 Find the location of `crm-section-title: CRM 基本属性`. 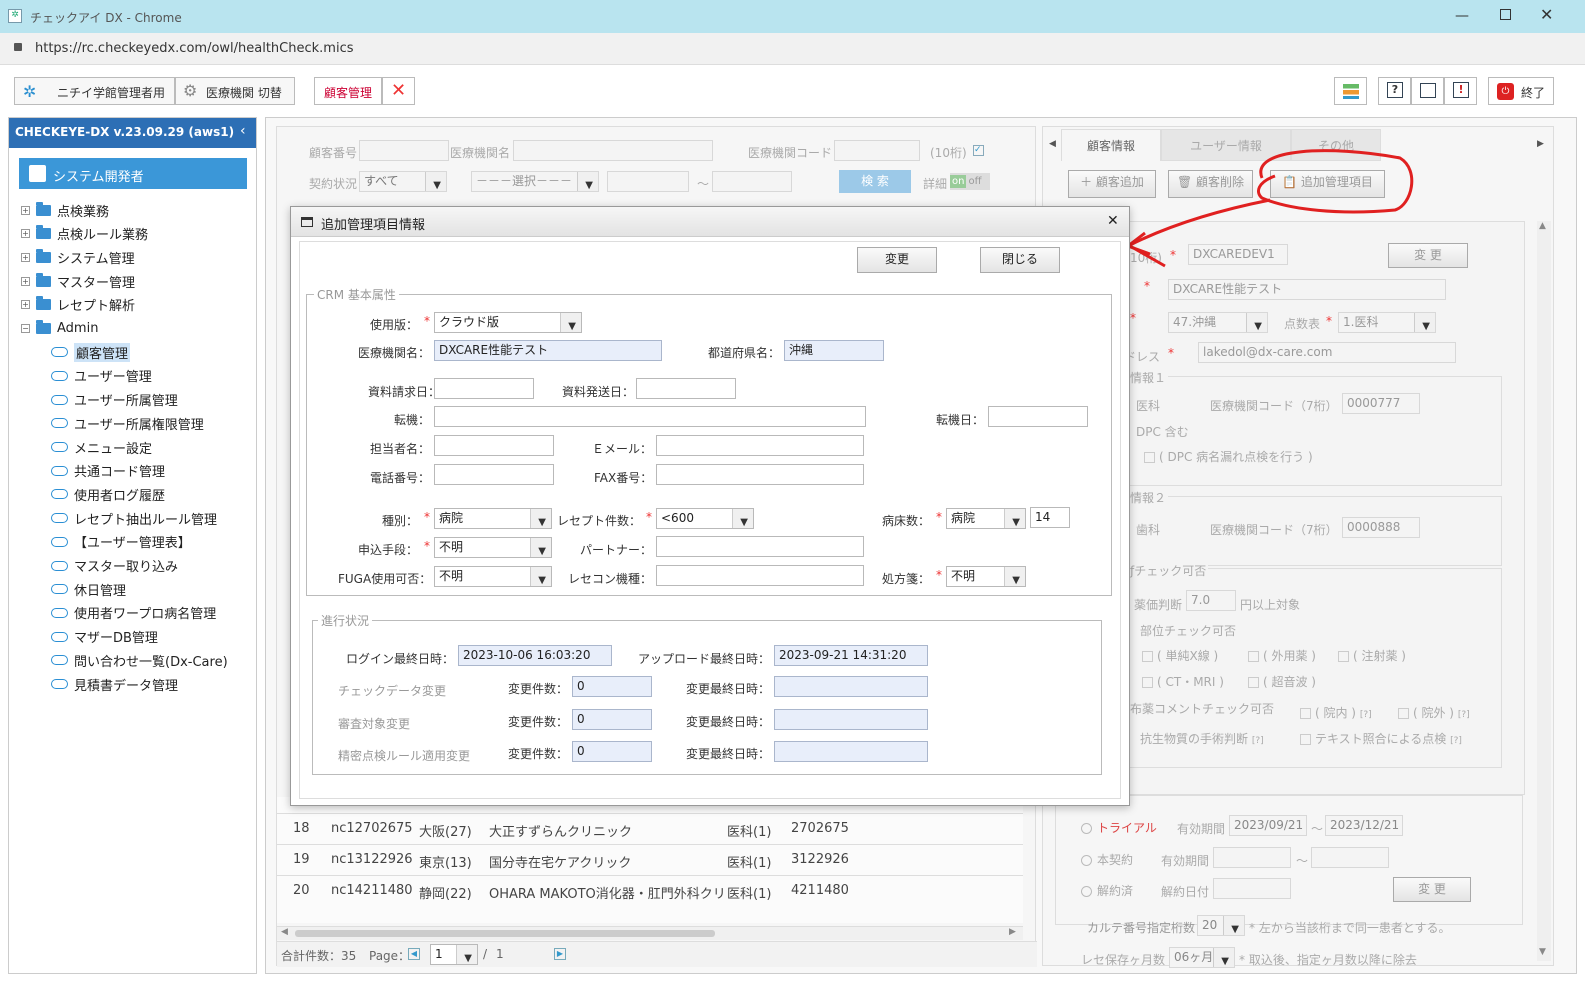

crm-section-title: CRM 基本属性 is located at coordinates (356, 294).